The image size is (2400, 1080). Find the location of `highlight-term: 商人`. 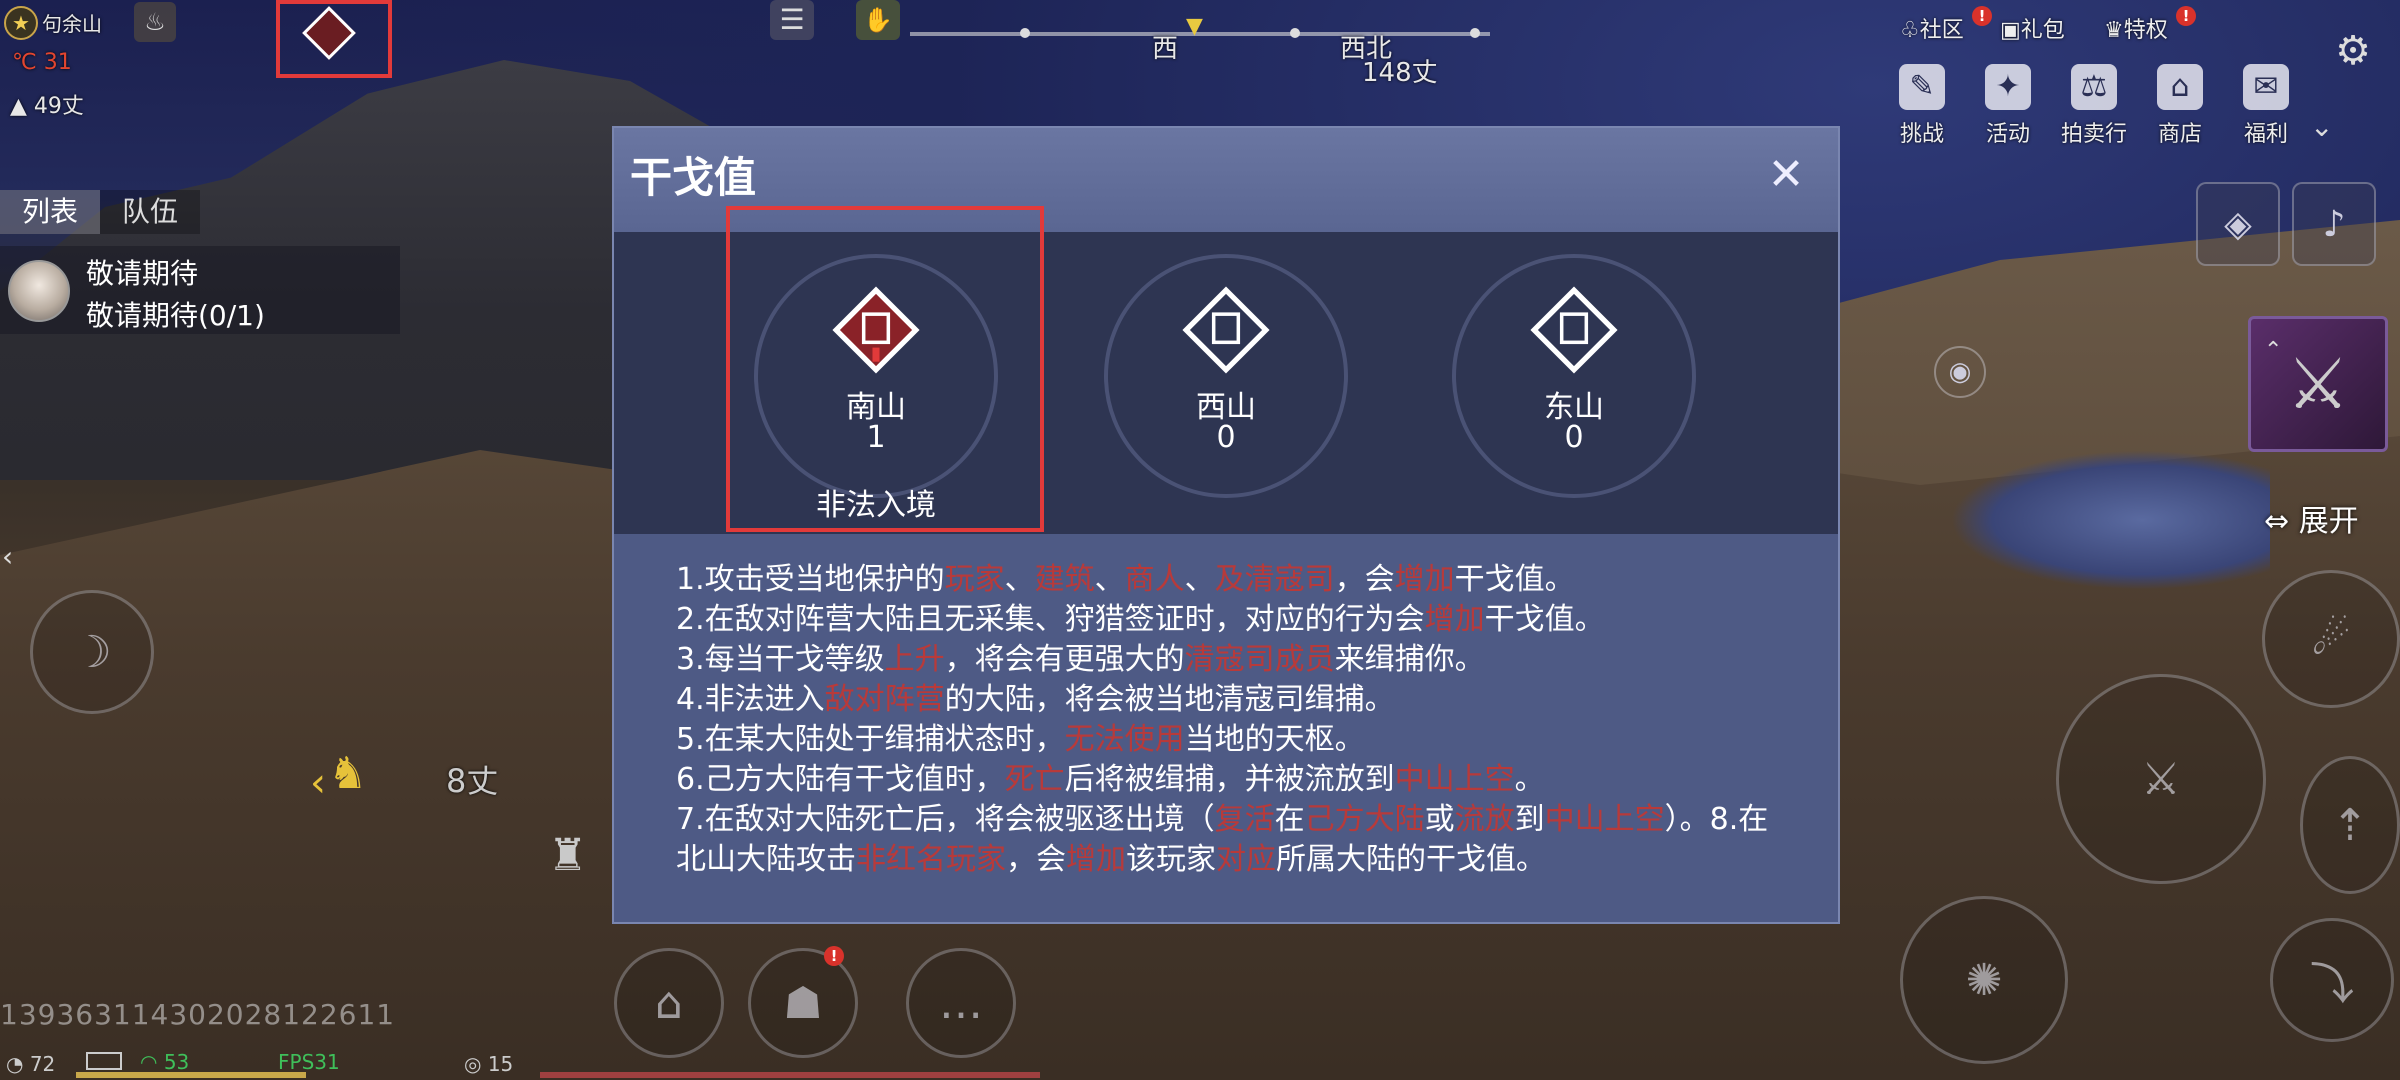

highlight-term: 商人 is located at coordinates (1154, 579).